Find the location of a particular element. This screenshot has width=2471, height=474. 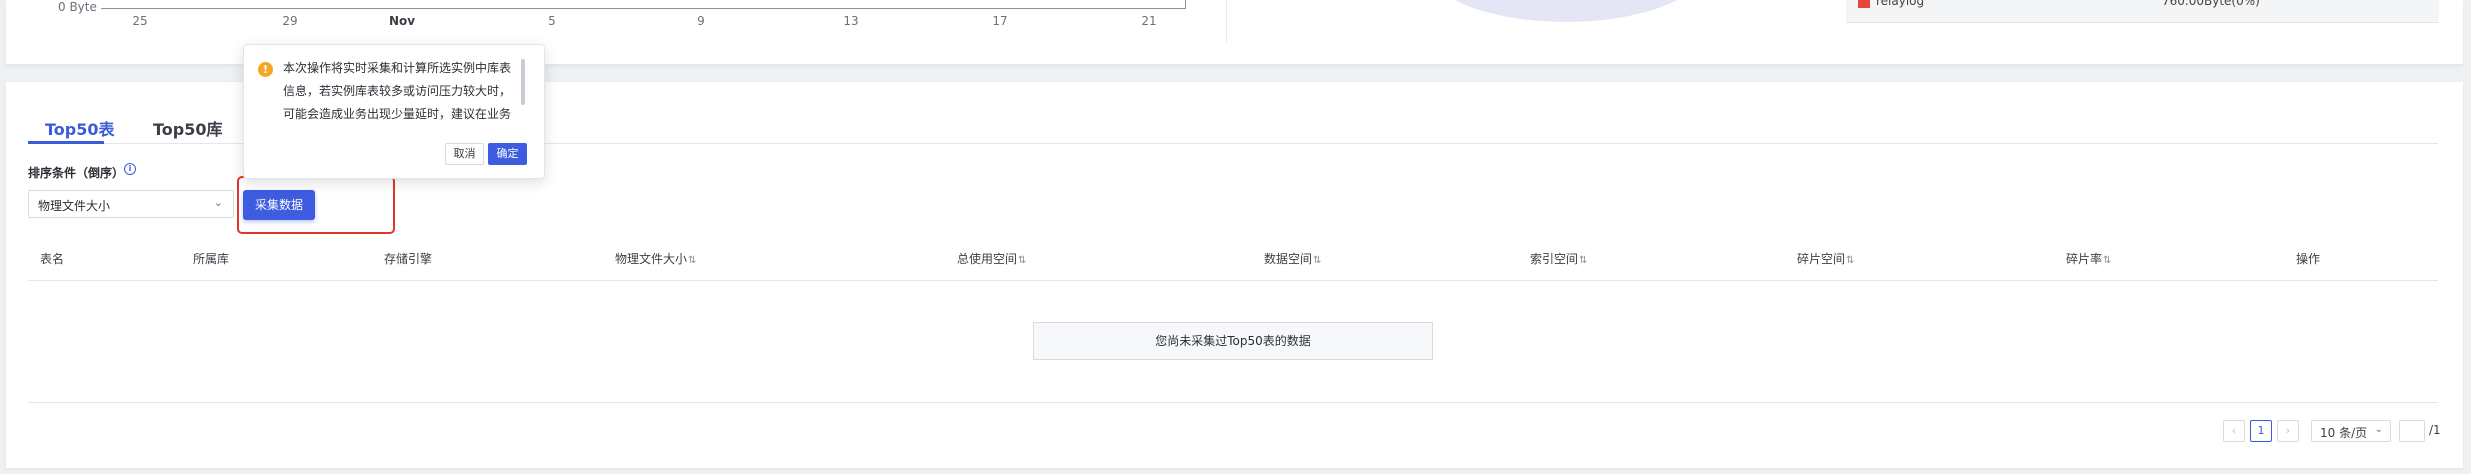

legend-label: relaylog is located at coordinates (1900, 4).